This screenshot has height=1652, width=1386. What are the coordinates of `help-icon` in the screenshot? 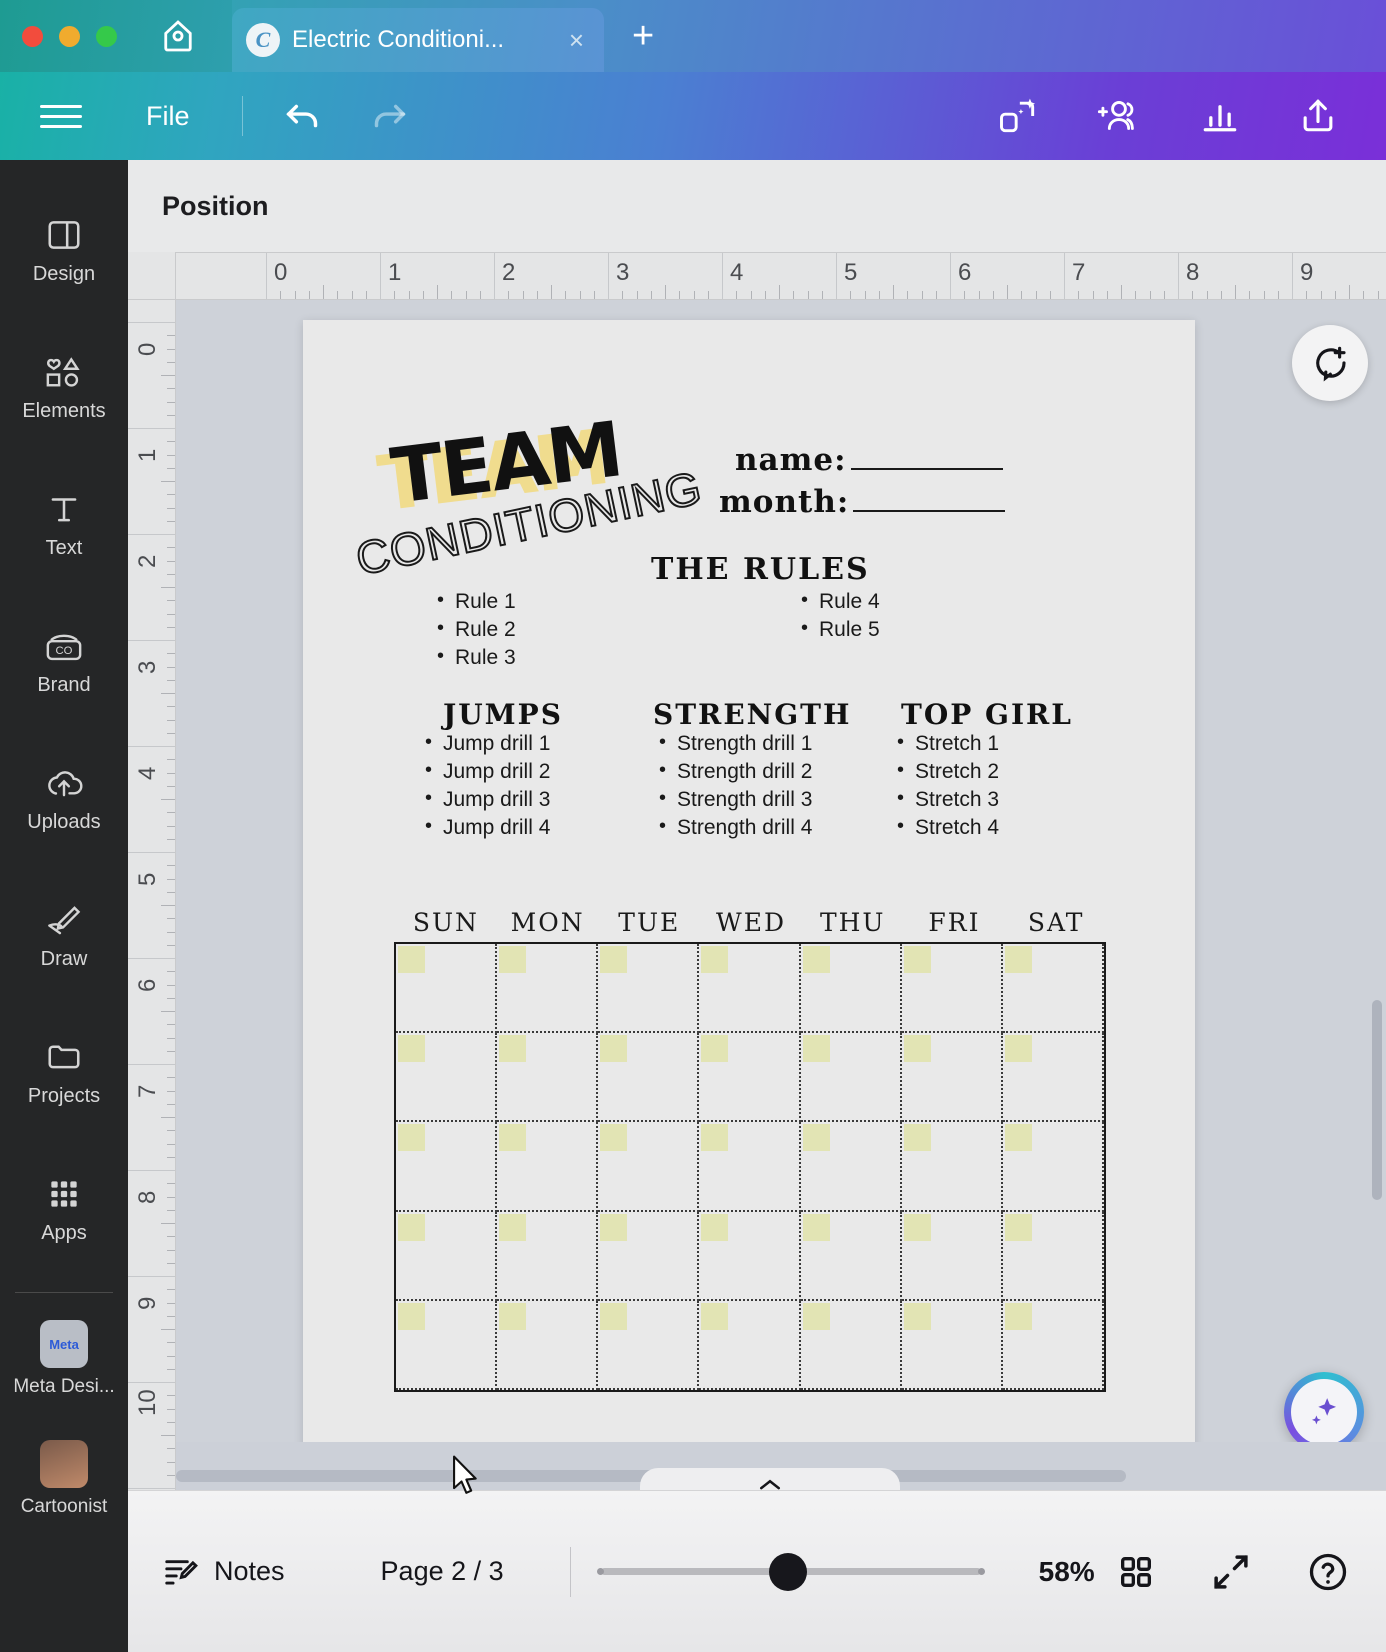 It's located at (1328, 1572).